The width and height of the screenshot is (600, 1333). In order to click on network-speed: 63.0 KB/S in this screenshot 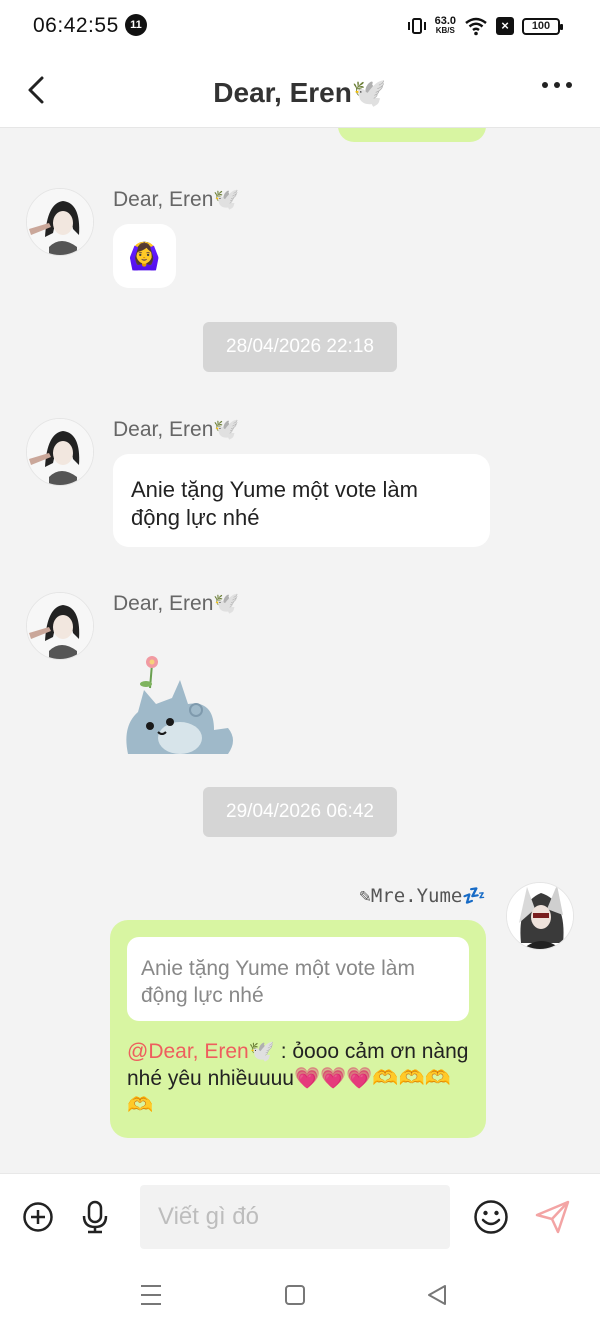, I will do `click(445, 25)`.